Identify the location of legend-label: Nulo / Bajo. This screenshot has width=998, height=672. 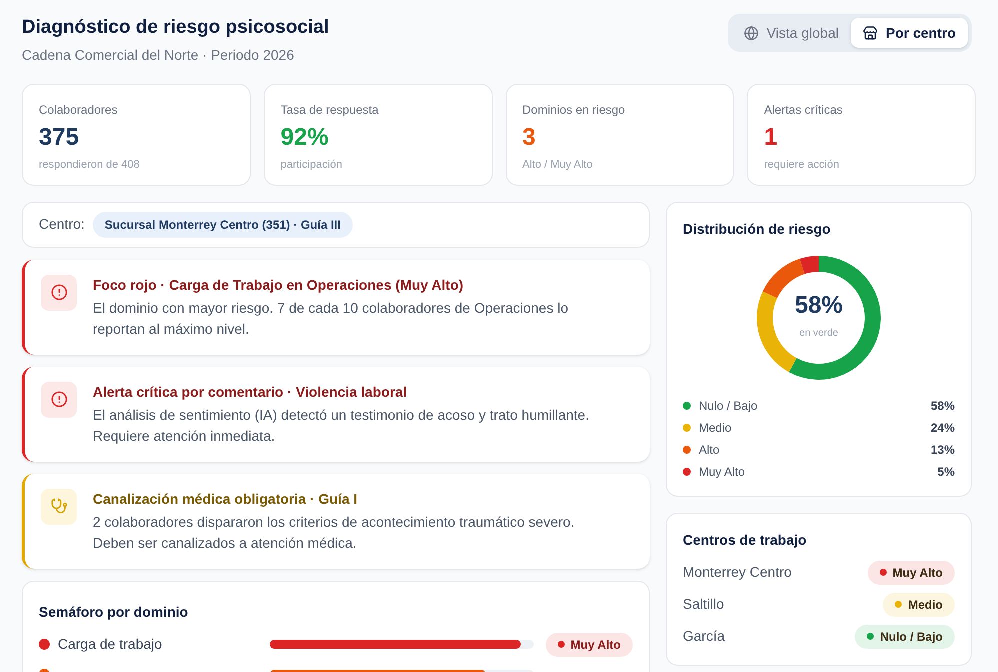
(728, 406).